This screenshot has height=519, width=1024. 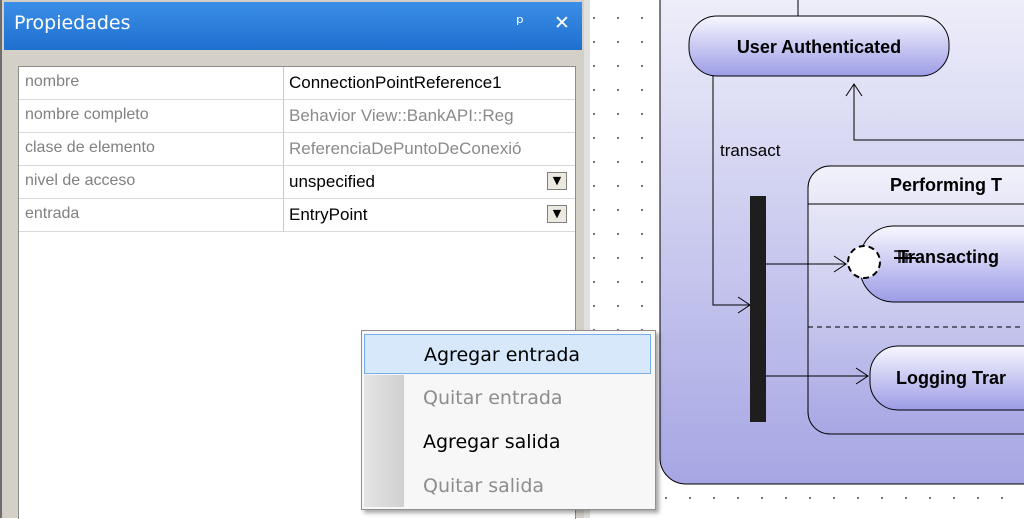 I want to click on property-value: ReferenciaDePuntoDeConexió, so click(x=405, y=148).